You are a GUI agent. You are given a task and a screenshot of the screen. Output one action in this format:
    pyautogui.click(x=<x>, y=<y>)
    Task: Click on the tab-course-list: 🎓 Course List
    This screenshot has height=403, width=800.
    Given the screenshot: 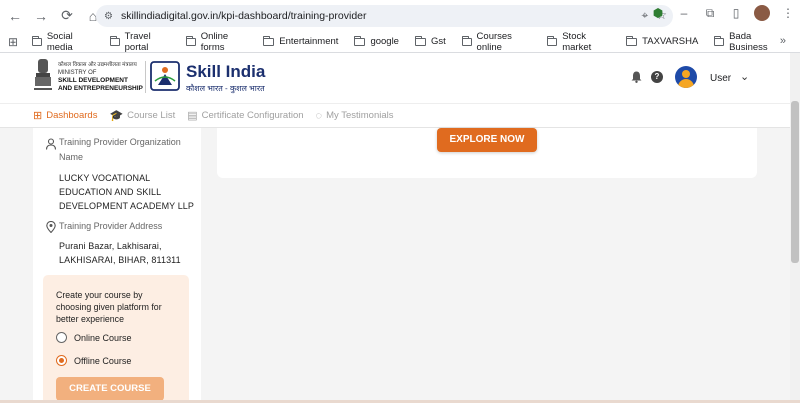 What is the action you would take?
    pyautogui.click(x=142, y=115)
    